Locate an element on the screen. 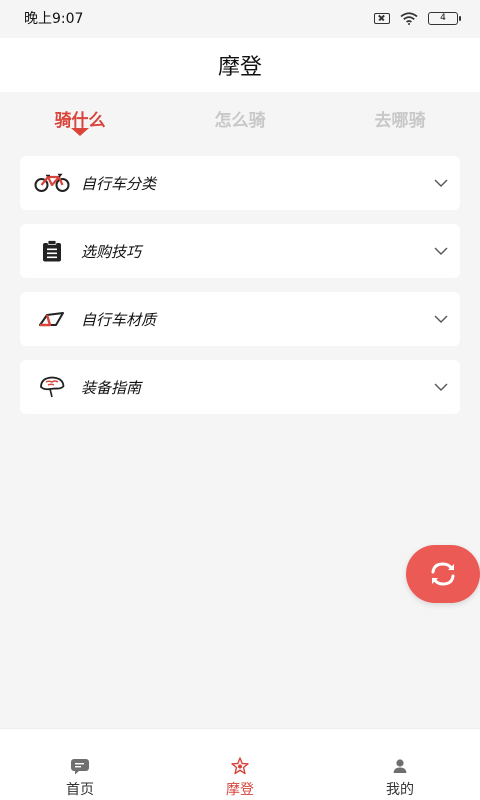  status-bar: 晚上9:07 4 is located at coordinates (240, 18).